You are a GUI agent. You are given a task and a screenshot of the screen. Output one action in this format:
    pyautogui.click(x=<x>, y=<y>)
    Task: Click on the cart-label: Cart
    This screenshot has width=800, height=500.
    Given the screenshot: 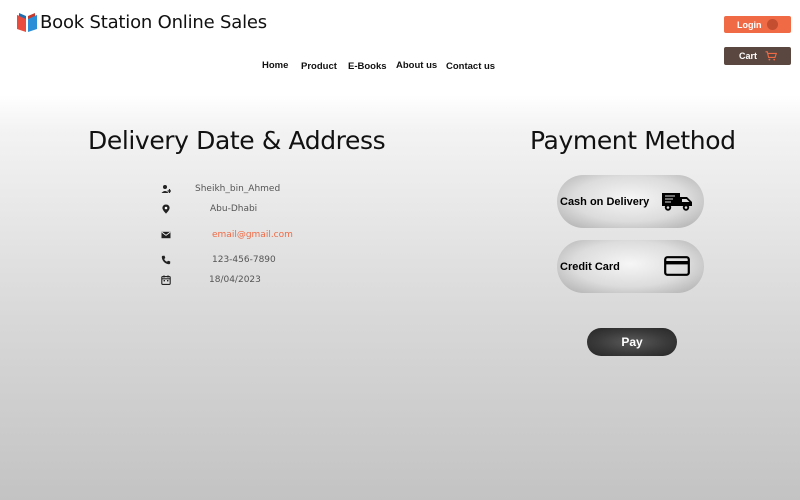 What is the action you would take?
    pyautogui.click(x=748, y=56)
    